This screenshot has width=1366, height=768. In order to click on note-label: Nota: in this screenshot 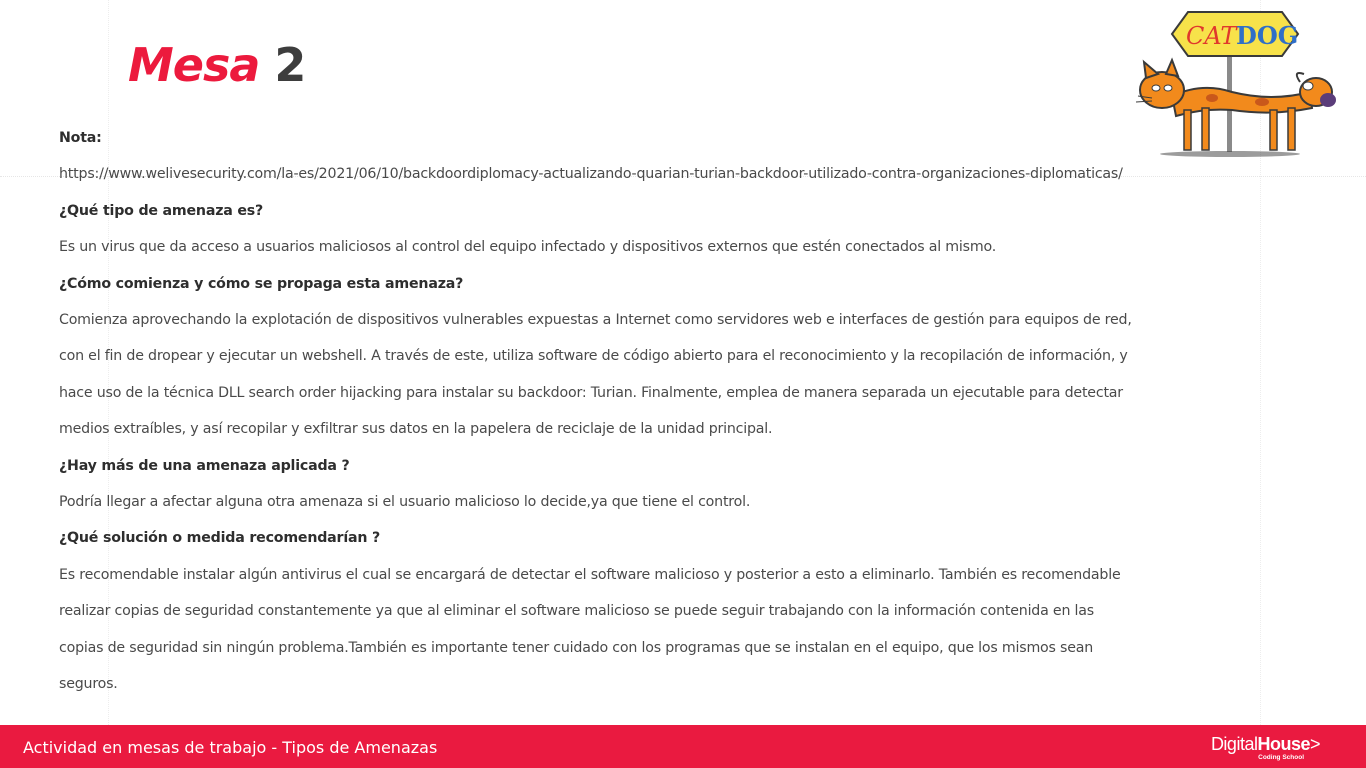, I will do `click(80, 138)`.